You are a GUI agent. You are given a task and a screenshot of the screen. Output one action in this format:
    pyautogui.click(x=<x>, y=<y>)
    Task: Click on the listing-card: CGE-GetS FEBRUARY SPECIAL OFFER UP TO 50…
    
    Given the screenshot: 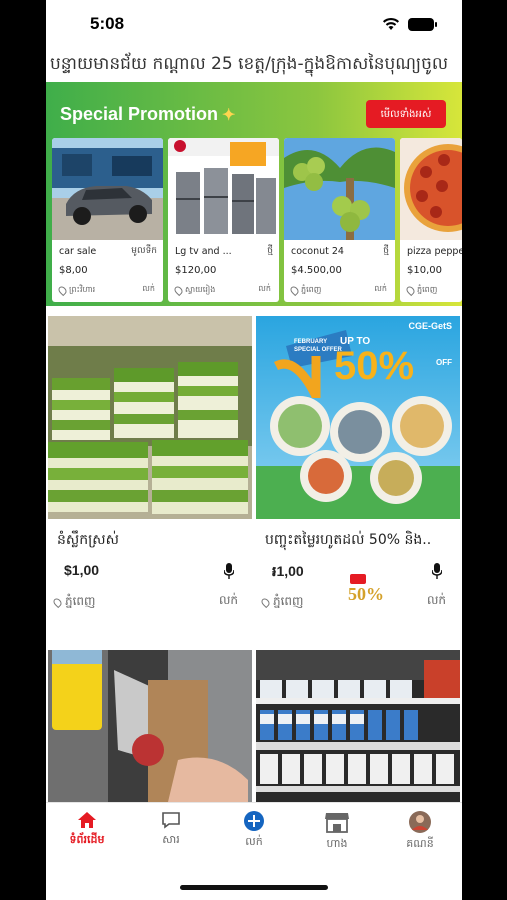 What is the action you would take?
    pyautogui.click(x=358, y=478)
    